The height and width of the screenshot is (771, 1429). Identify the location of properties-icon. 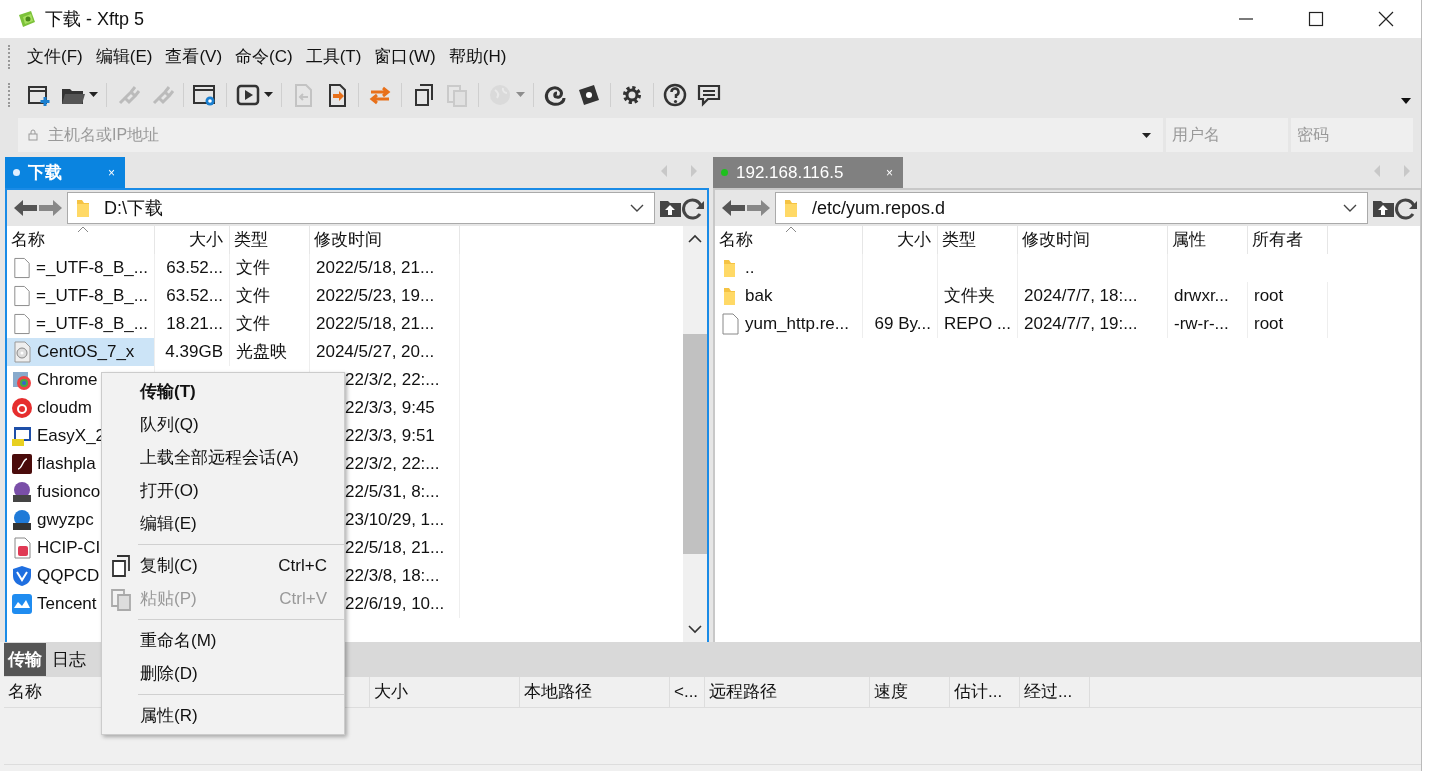
(205, 95).